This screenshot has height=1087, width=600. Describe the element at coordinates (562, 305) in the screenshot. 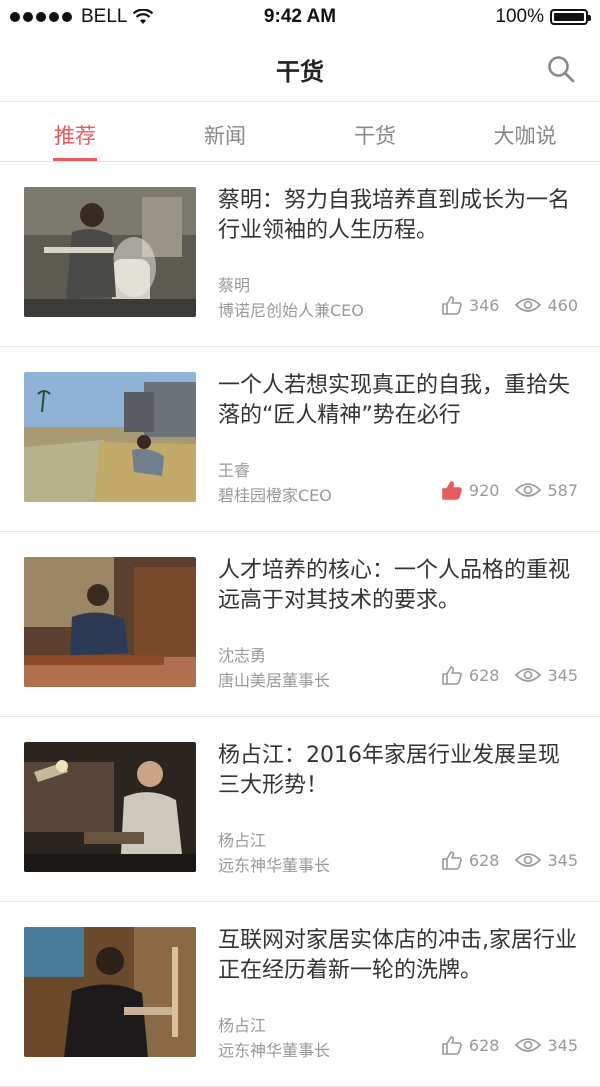

I see `view-count: 460` at that location.